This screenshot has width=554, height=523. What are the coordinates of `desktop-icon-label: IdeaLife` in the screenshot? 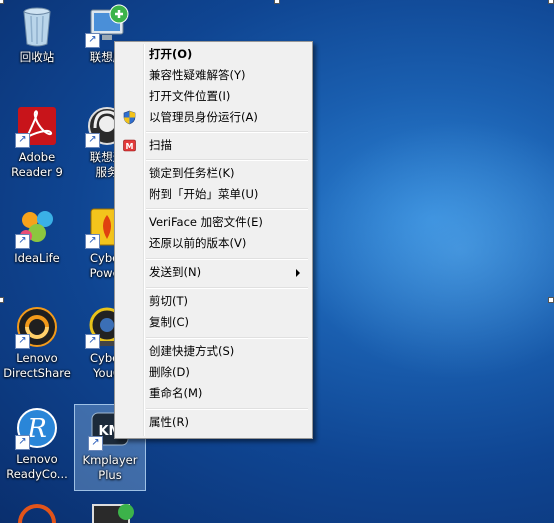 It's located at (37, 258).